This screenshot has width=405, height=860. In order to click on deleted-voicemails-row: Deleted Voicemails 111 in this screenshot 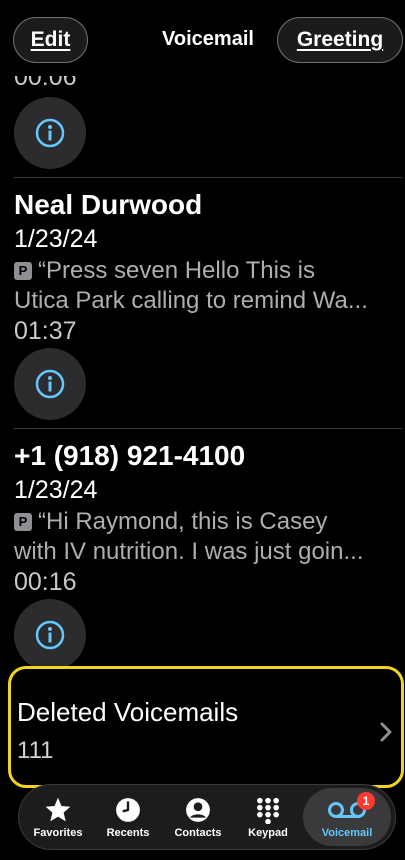, I will do `click(206, 727)`.